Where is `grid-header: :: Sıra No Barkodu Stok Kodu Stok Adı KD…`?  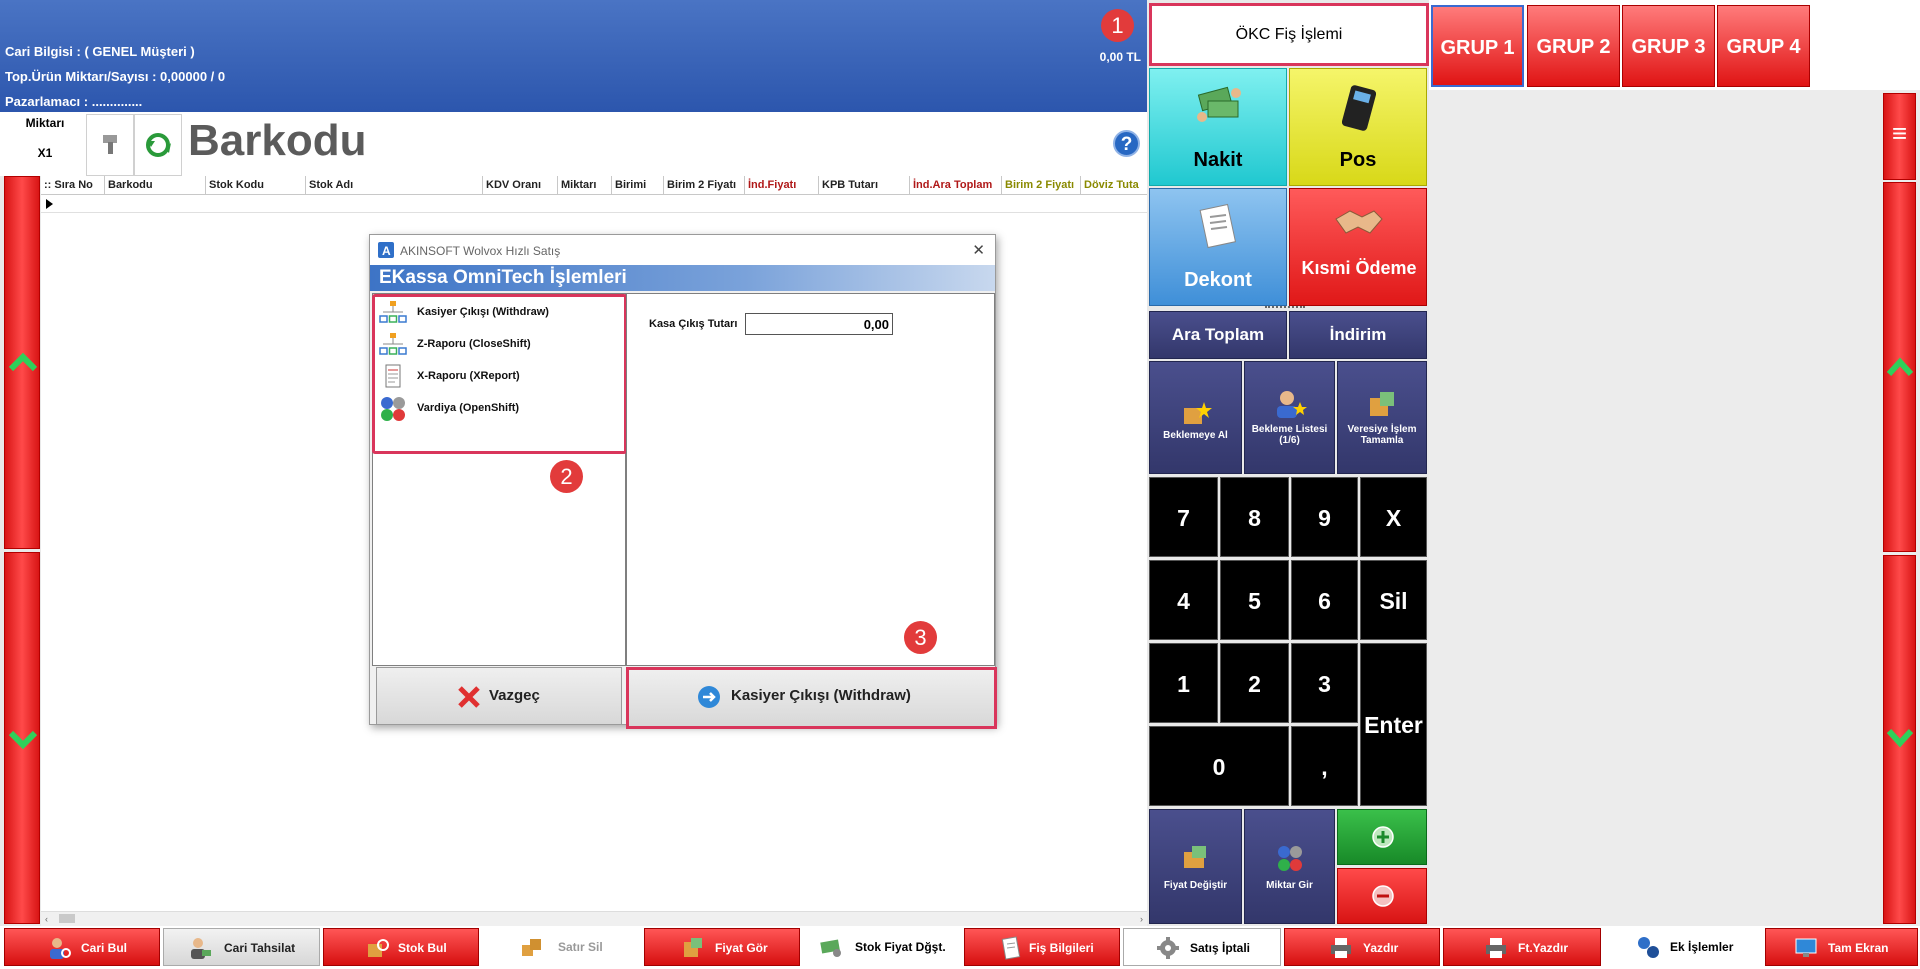
grid-header: :: Sıra No Barkodu Stok Kodu Stok Adı KD… is located at coordinates (594, 185).